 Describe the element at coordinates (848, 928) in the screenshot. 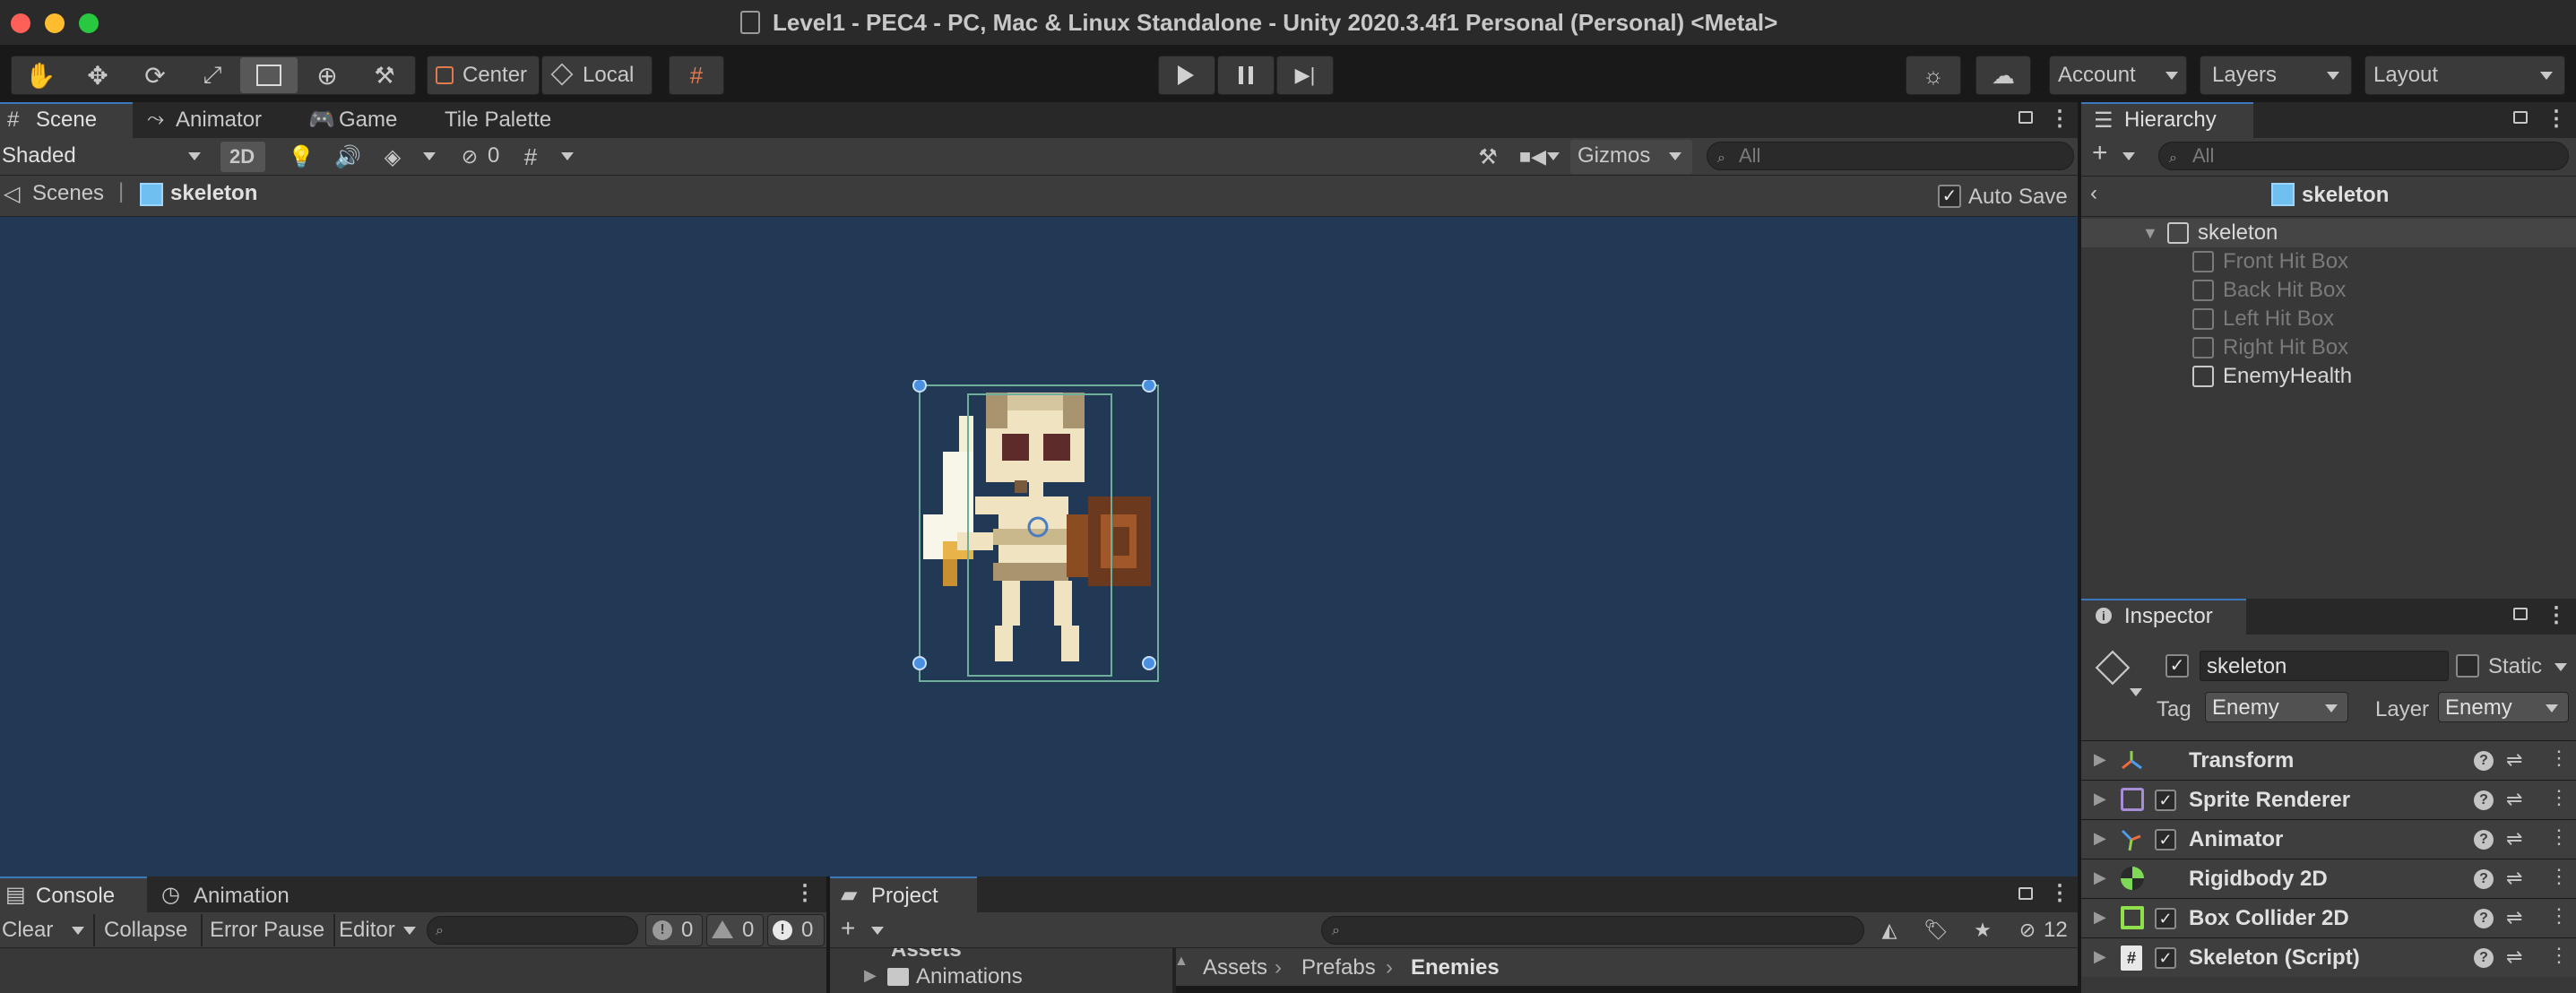

I see `create-asset-button: +` at that location.